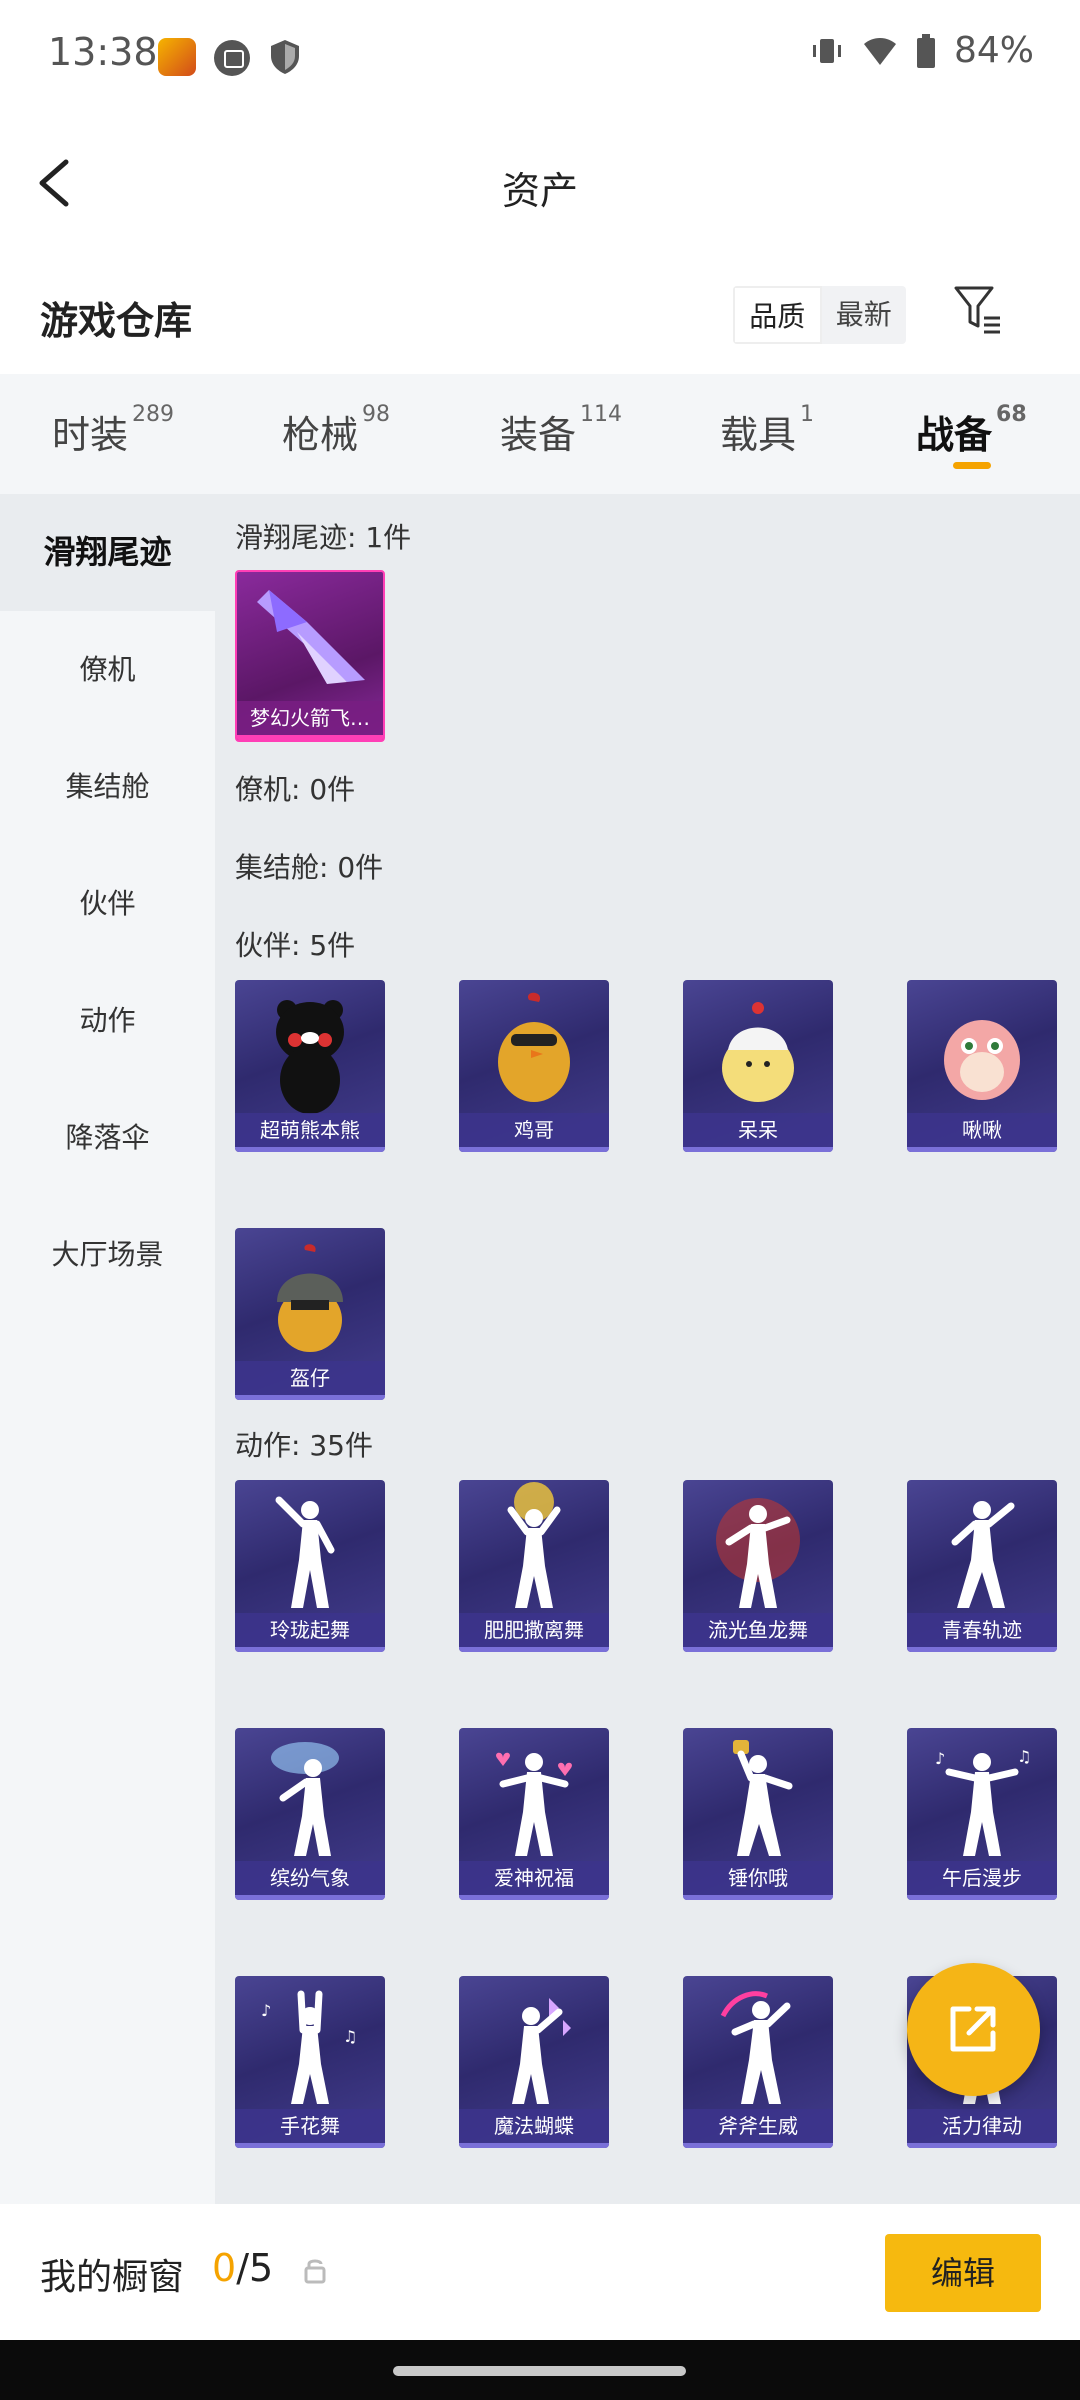  What do you see at coordinates (540, 55) in the screenshot?
I see `status-bar: 13:38 84%` at bounding box center [540, 55].